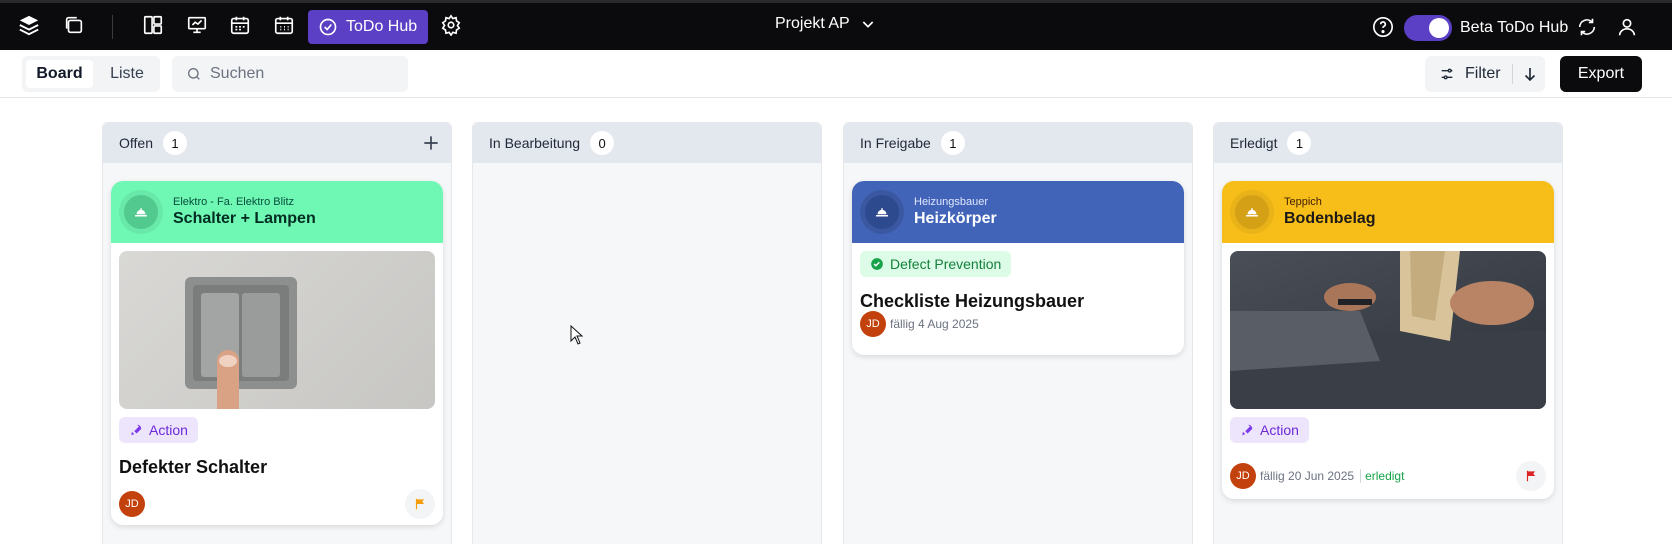 The height and width of the screenshot is (544, 1672). I want to click on carpet-image, so click(1388, 330).